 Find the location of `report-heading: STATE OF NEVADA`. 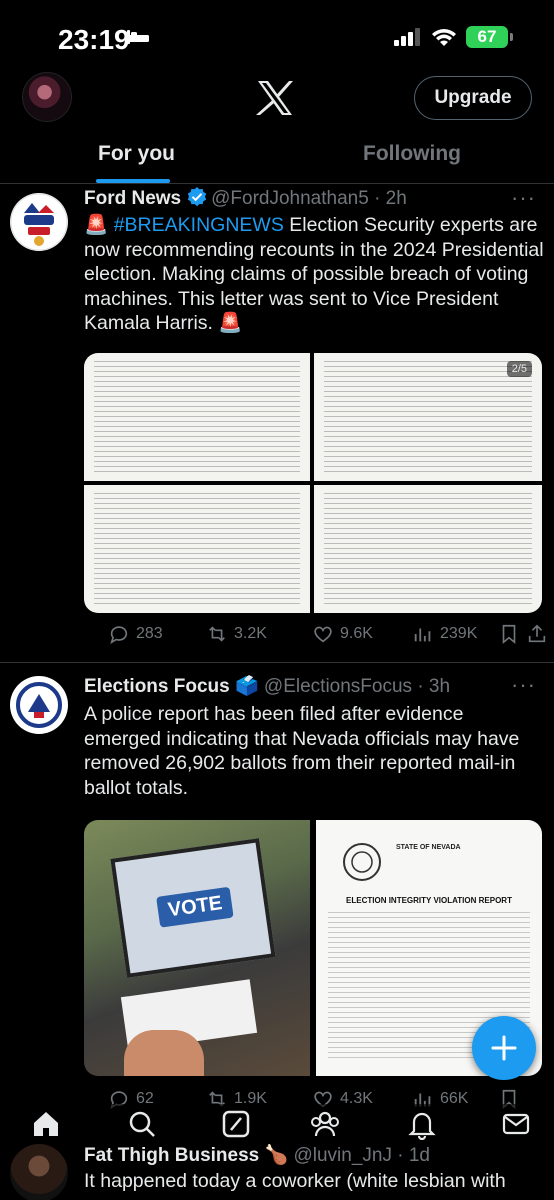

report-heading: STATE OF NEVADA is located at coordinates (428, 847).